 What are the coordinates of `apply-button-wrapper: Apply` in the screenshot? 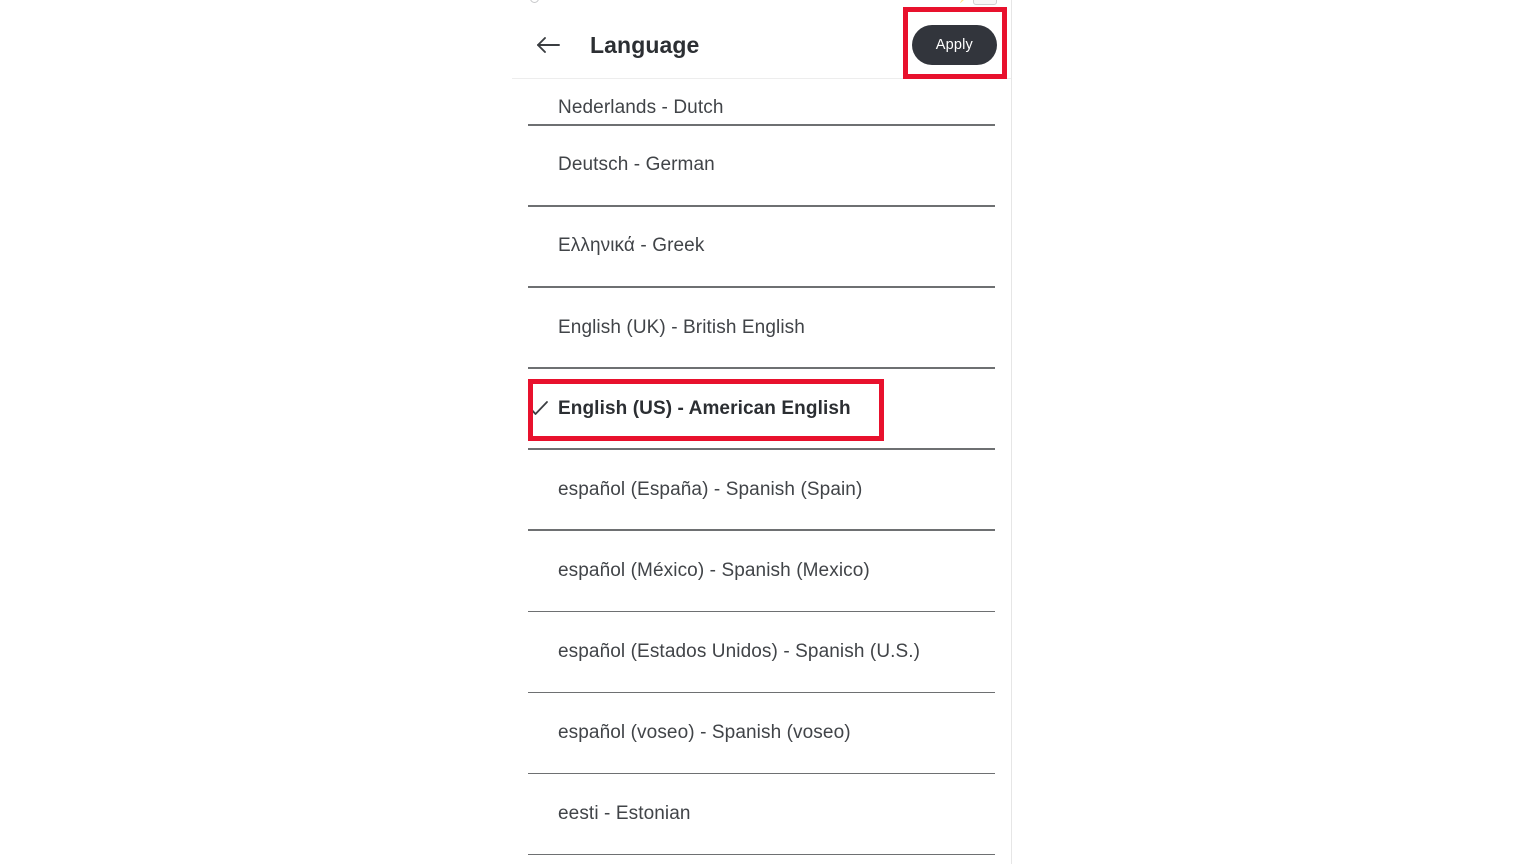 It's located at (954, 45).